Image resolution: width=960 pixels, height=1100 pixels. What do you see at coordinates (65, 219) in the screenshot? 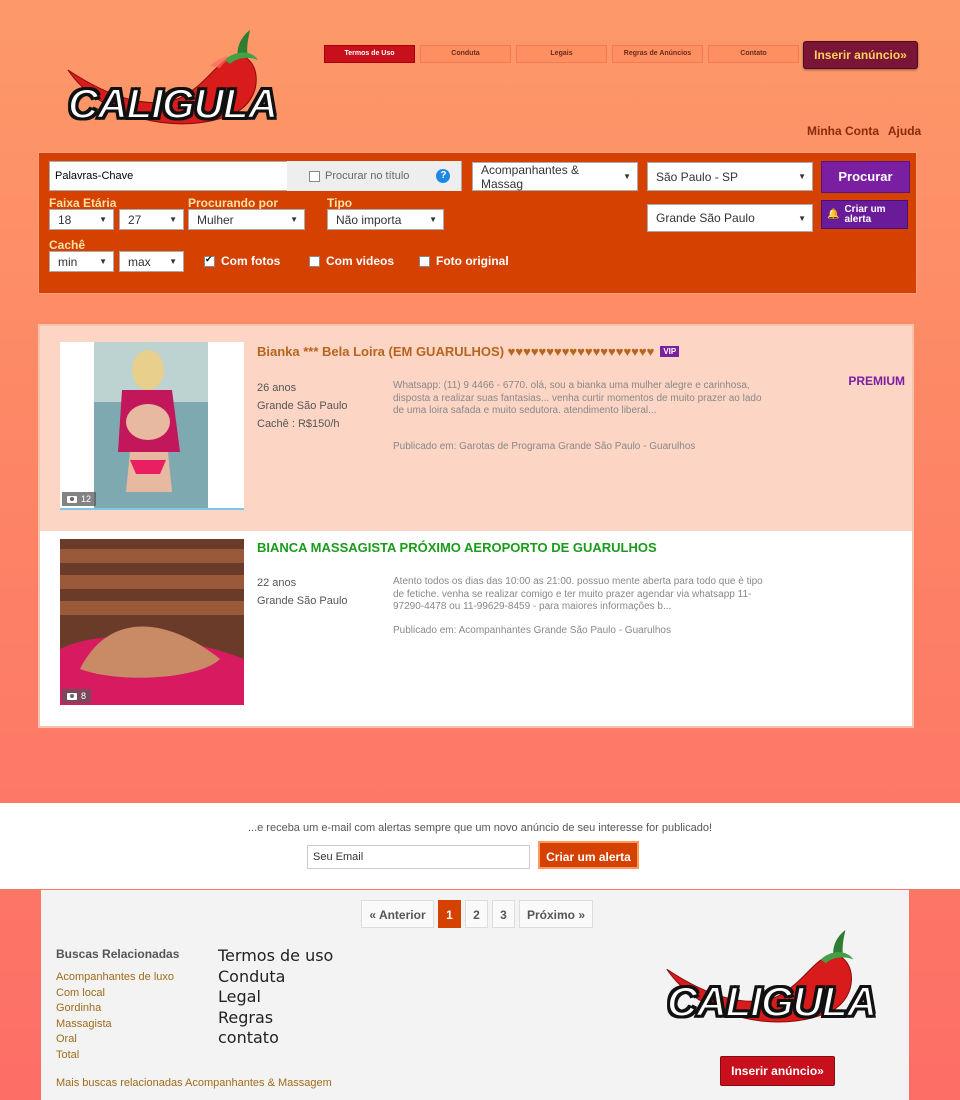
I see `age-min-value: 18` at bounding box center [65, 219].